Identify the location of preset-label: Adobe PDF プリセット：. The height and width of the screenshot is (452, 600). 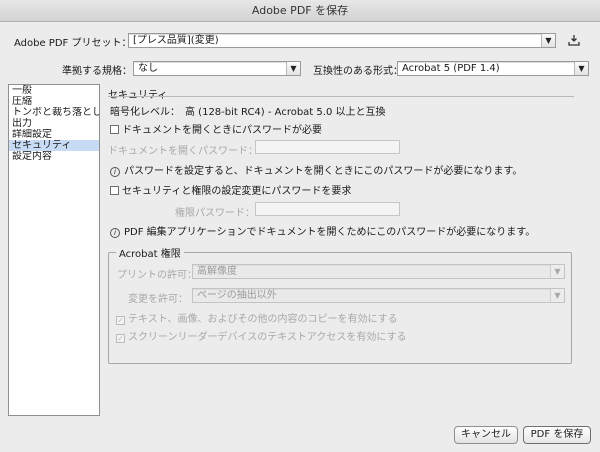
(73, 43).